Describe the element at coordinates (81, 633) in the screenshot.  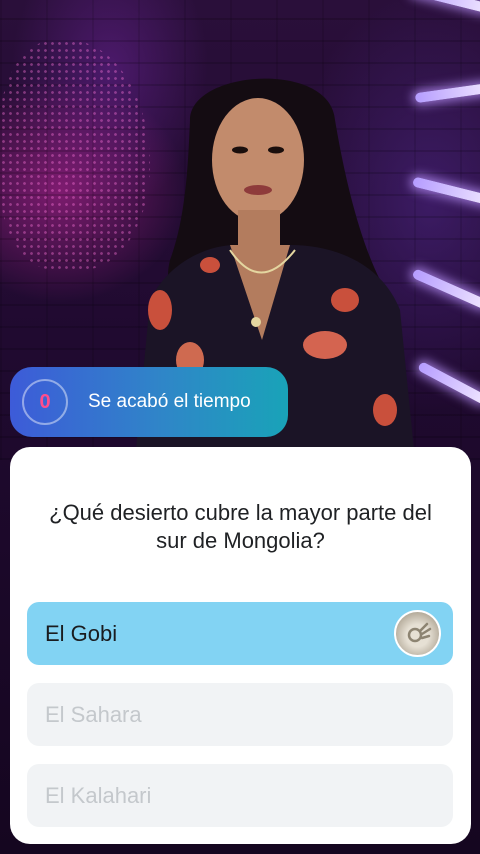
I see `answer-label: El Gobi` at that location.